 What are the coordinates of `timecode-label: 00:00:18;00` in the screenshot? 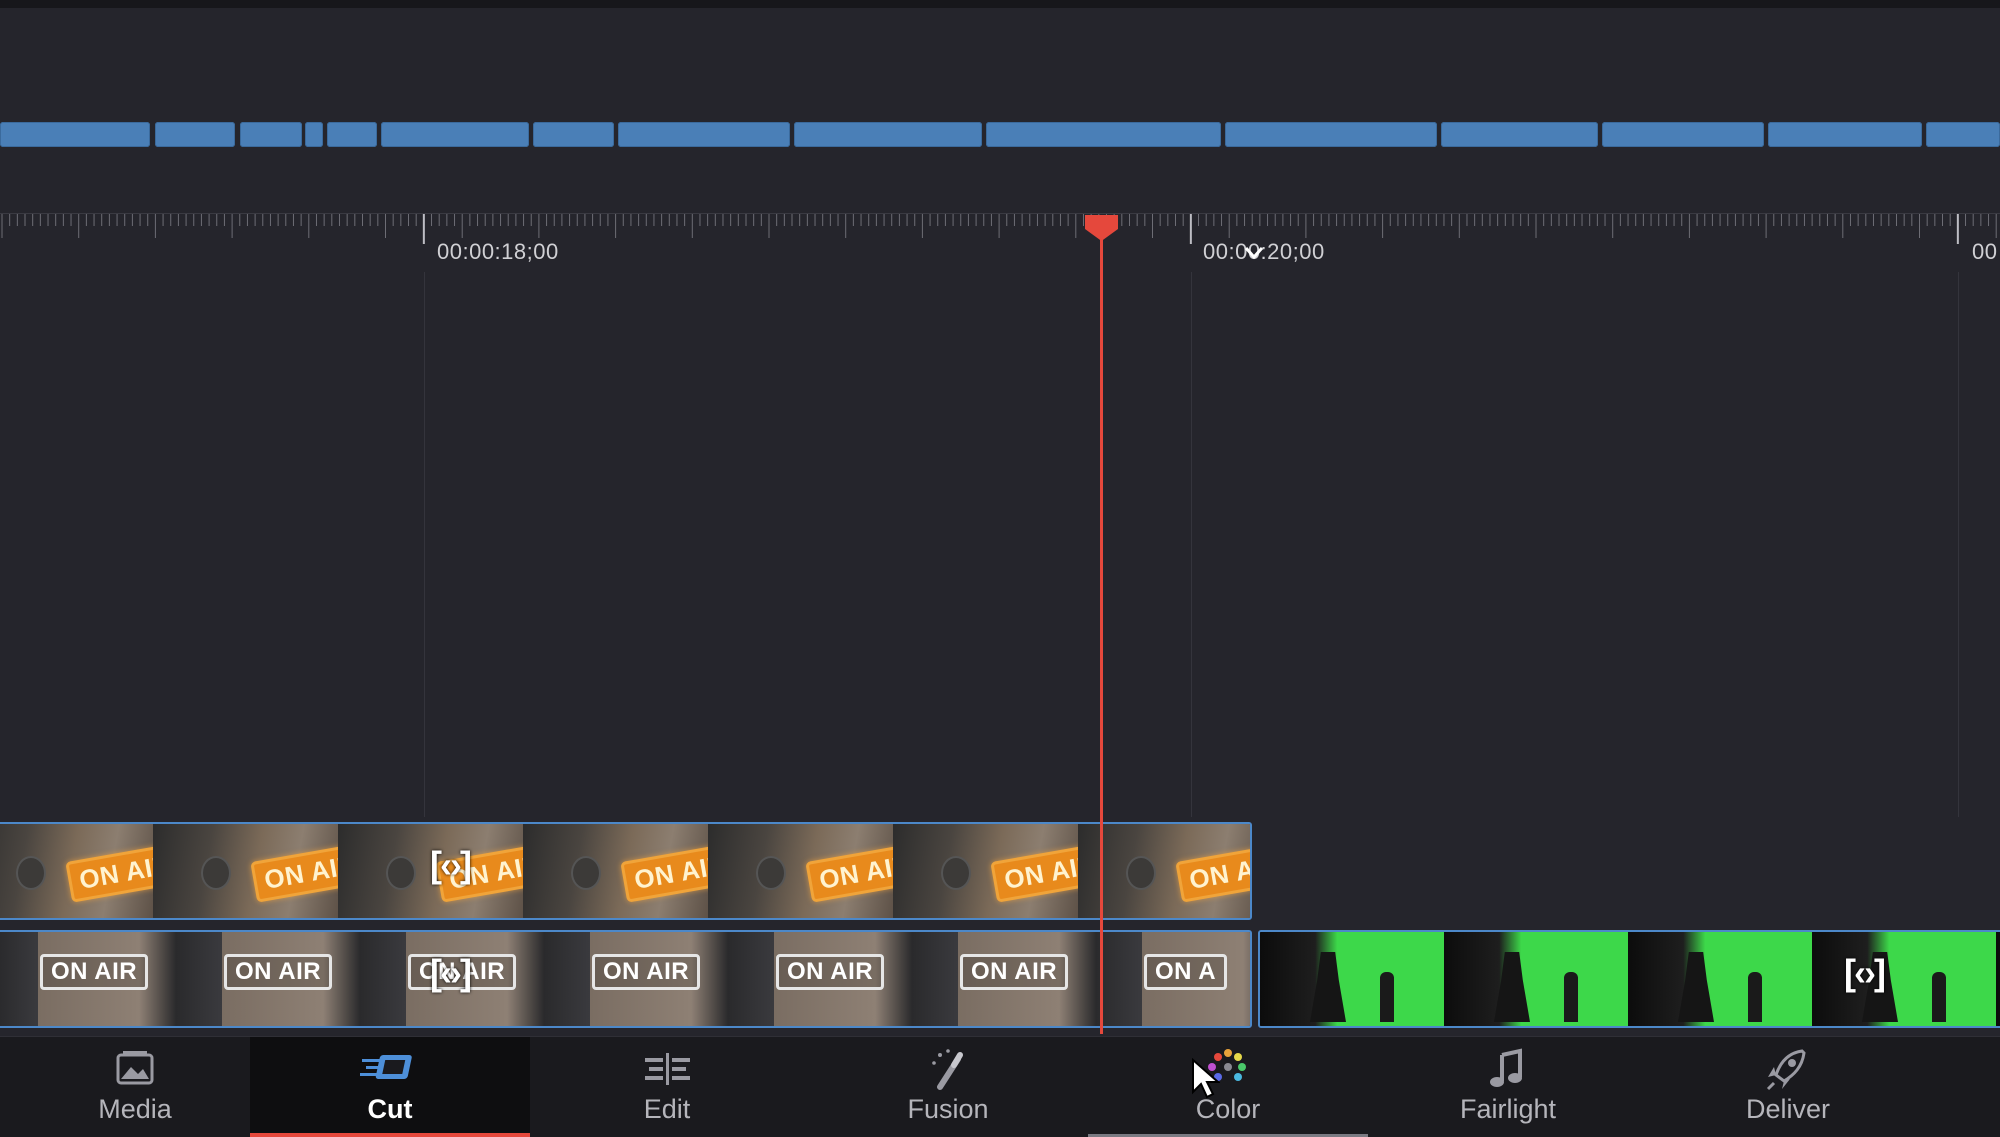 It's located at (498, 251).